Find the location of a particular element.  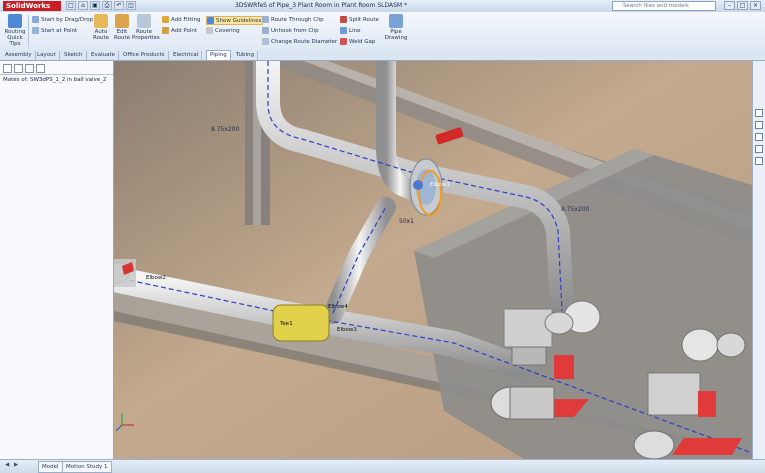

unhook-from-clip-label: Unhook from Clip is located at coordinates (295, 31).